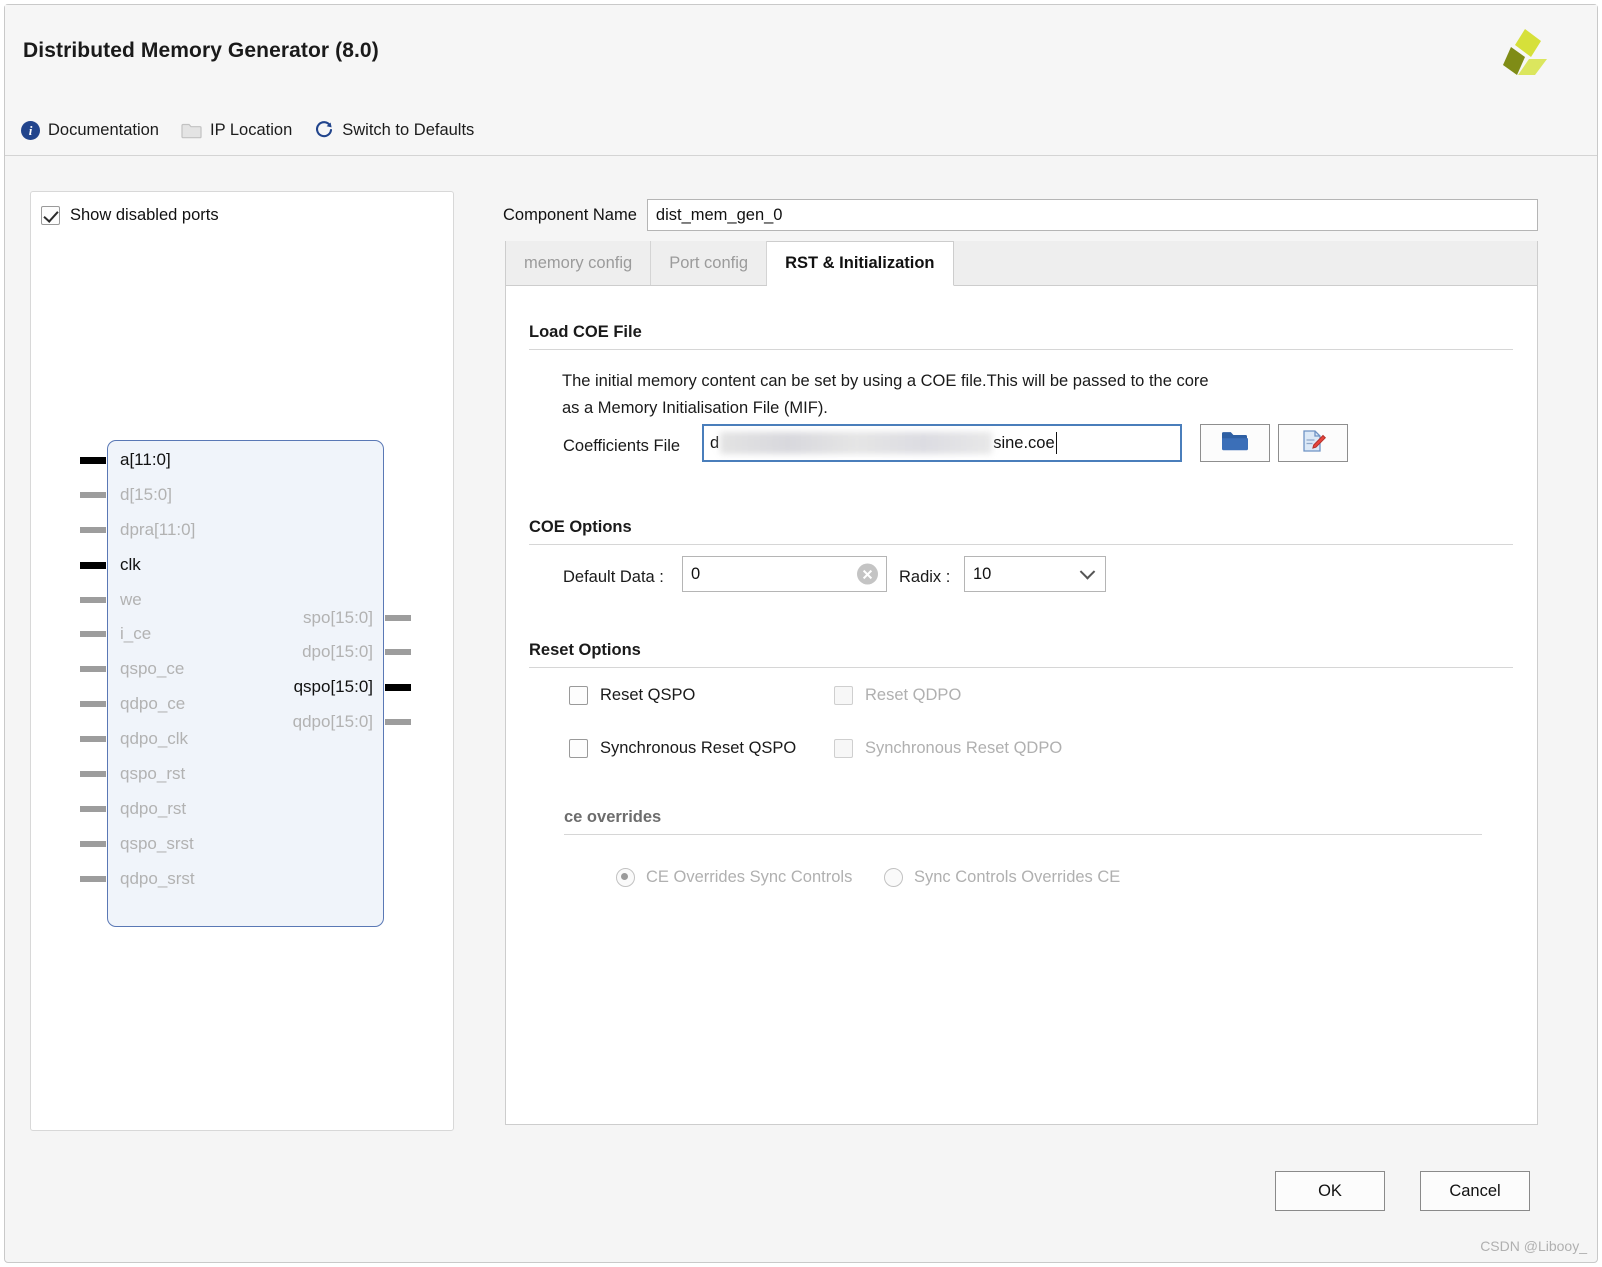  I want to click on tab-label: RST & Initialization, so click(860, 263).